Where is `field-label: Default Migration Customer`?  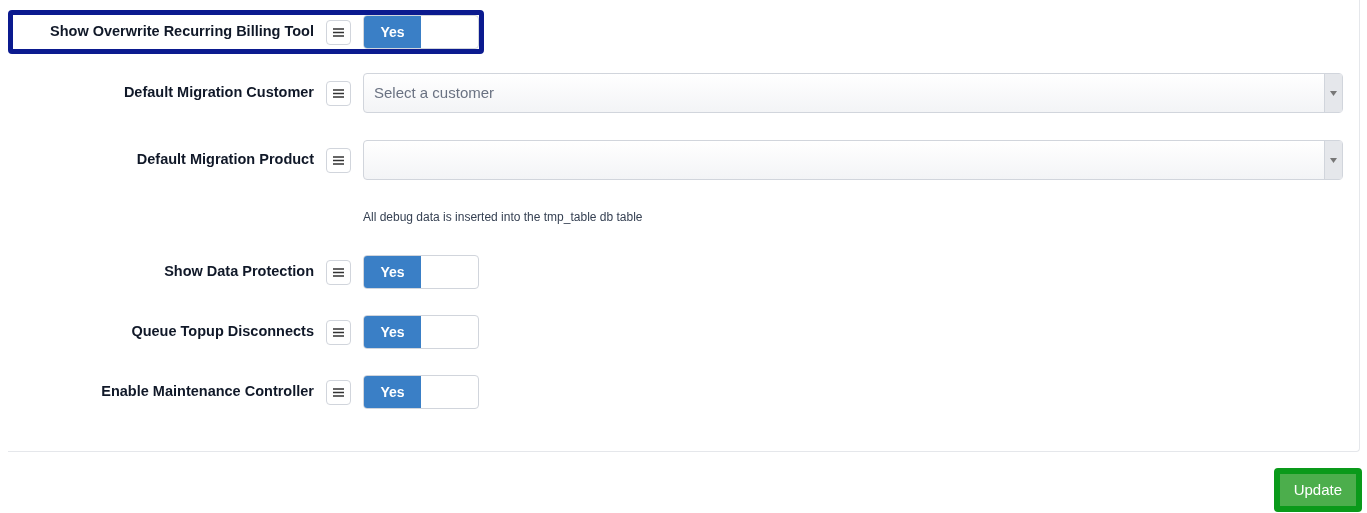
field-label: Default Migration Customer is located at coordinates (218, 93).